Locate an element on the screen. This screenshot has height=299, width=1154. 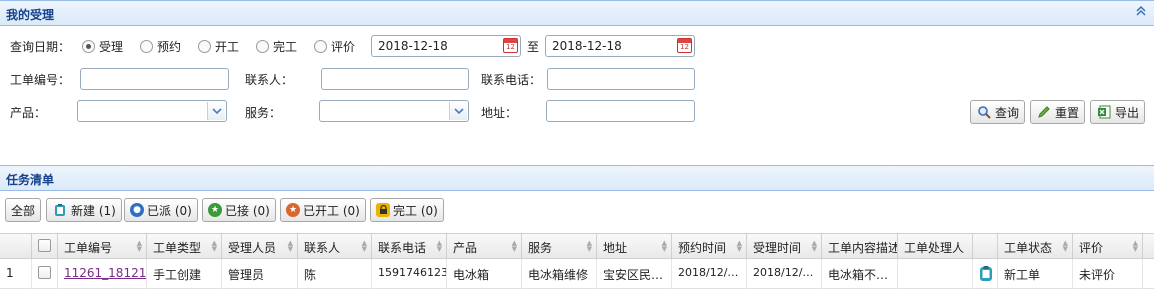
column-header: 联系人 ▲ ▼ is located at coordinates (335, 246).